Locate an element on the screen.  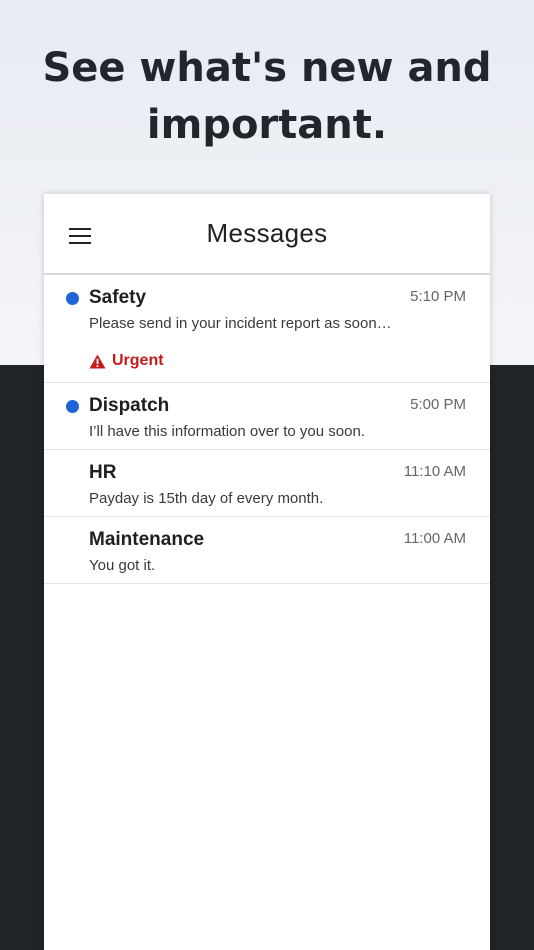
headline-line-1: See what's new and is located at coordinates (267, 68).